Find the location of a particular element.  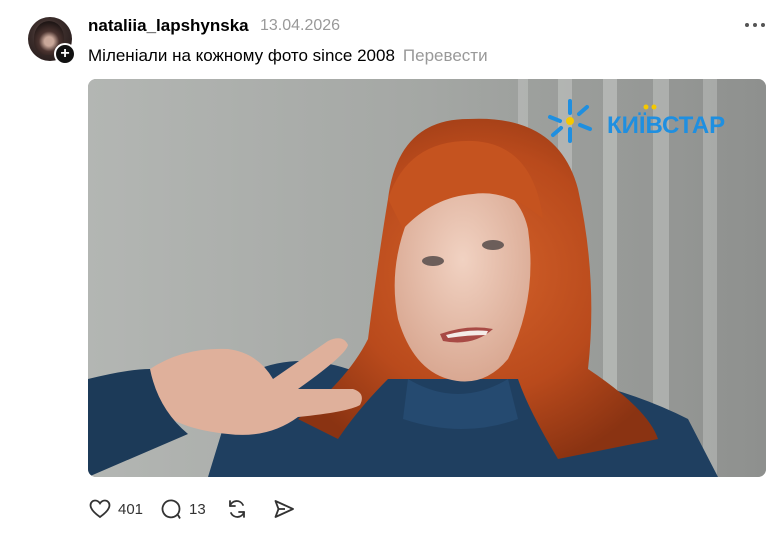

share-icon is located at coordinates (284, 509).